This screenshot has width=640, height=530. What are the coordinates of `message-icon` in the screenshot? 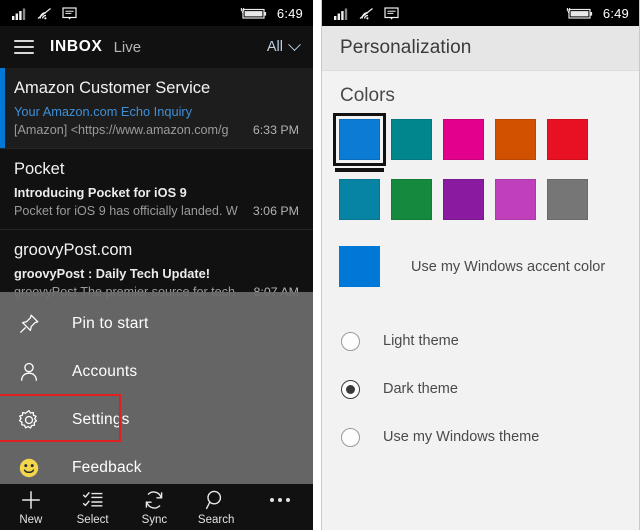 It's located at (69, 13).